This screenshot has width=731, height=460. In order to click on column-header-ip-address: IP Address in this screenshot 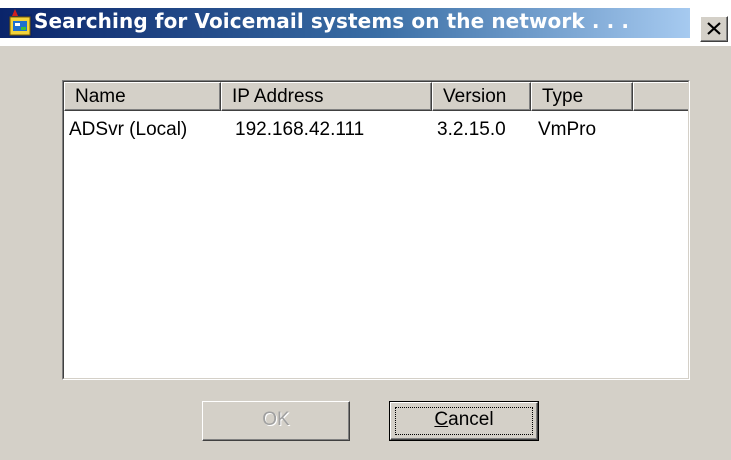, I will do `click(326, 96)`.